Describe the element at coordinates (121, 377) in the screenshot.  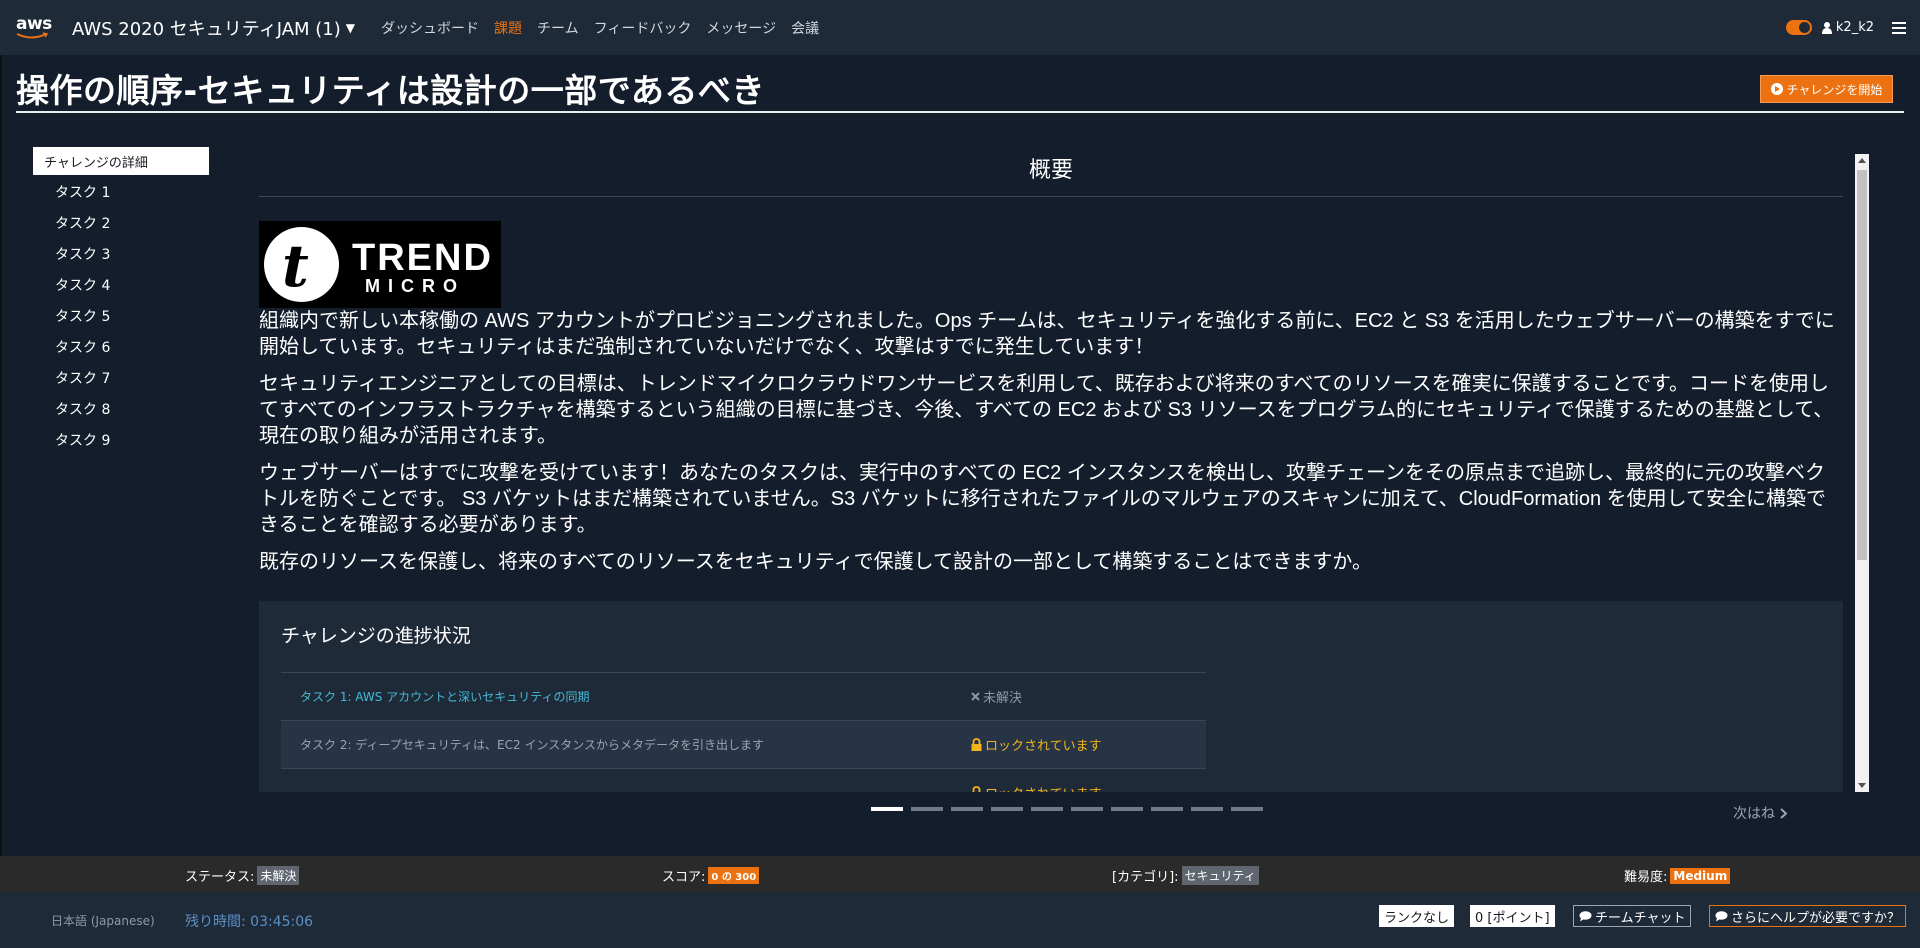
I see `sidebar-item-task-7: タスク 7` at that location.